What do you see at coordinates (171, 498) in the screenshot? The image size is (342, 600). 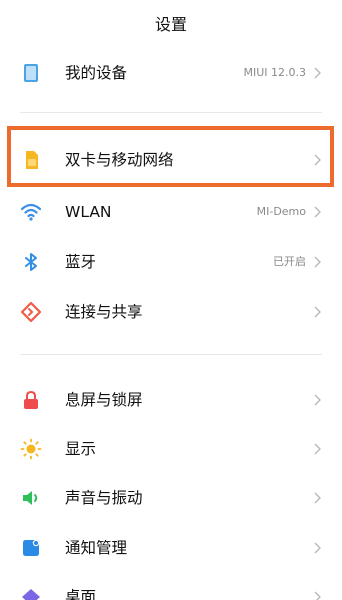 I see `settings-item-sound-vibration: 声音与振动` at bounding box center [171, 498].